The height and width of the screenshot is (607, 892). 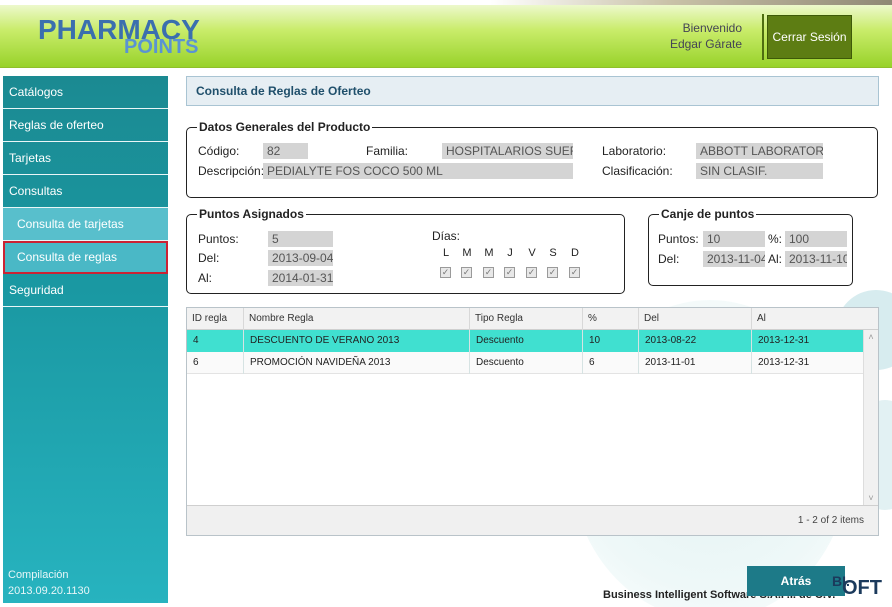 I want to click on cell-nombre: DESCUENTO DE VERANO 2013, so click(x=357, y=341).